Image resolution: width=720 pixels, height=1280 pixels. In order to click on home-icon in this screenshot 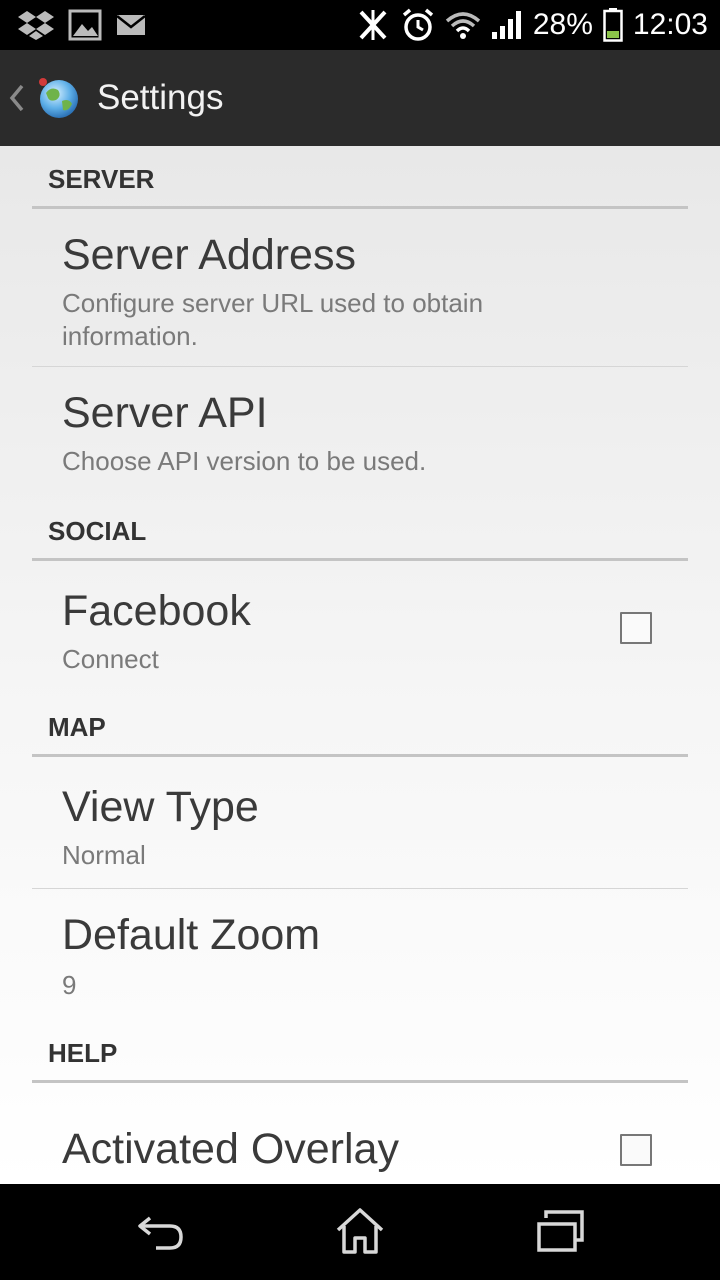, I will do `click(360, 1231)`.